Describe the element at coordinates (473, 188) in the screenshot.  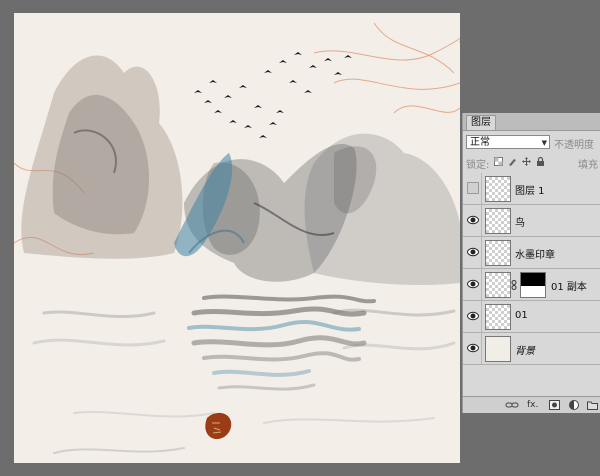
I see `visibility-toggle` at that location.